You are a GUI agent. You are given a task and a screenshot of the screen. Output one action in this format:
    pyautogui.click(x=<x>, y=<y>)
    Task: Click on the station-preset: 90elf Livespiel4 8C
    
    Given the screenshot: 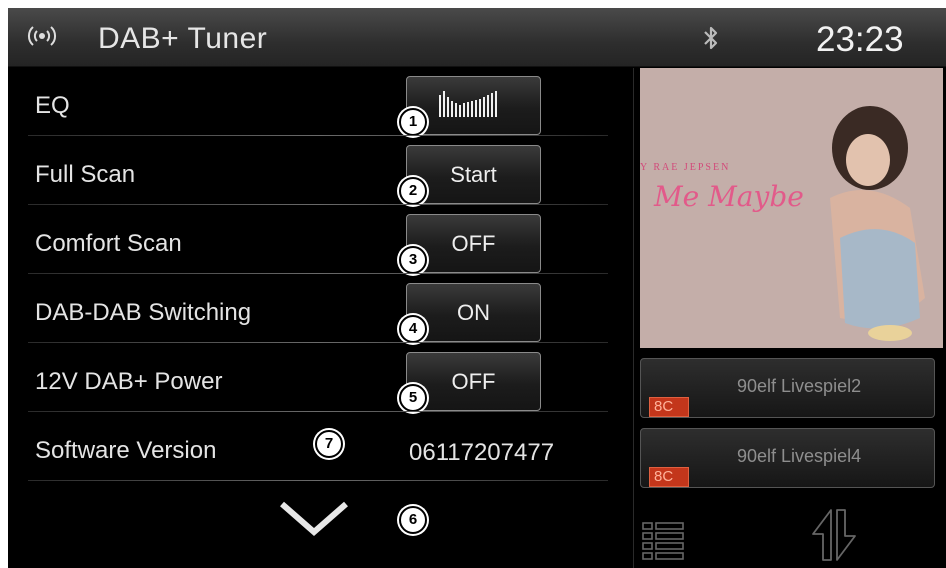 What is the action you would take?
    pyautogui.click(x=787, y=458)
    